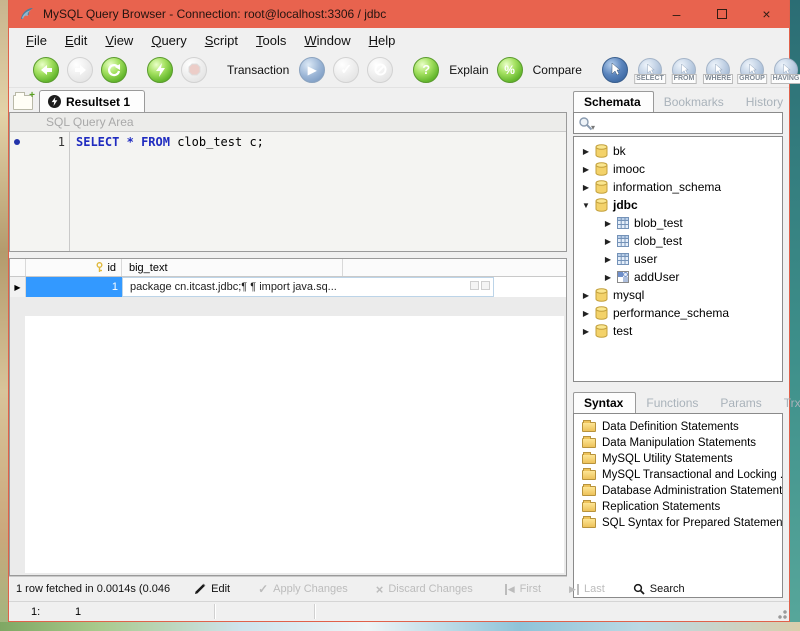 This screenshot has width=800, height=631. I want to click on syntax-item-prepared: SQL Syntax for Prepared Statements, so click(678, 523).